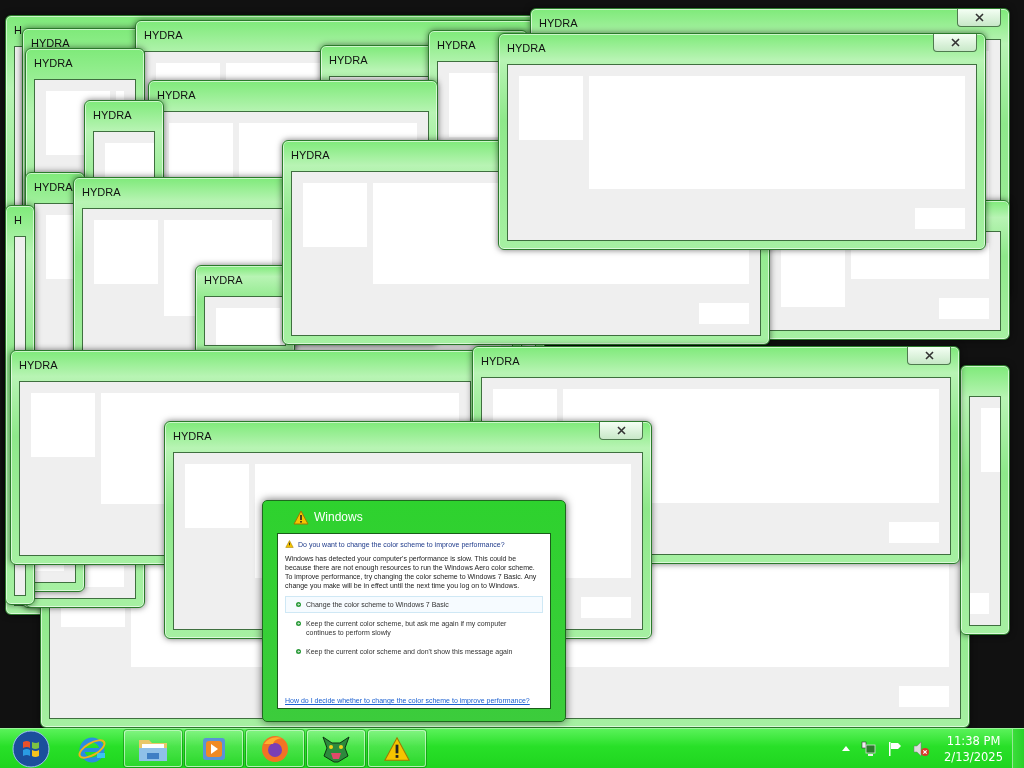 The image size is (1024, 768). I want to click on globe-button, so click(275, 748).